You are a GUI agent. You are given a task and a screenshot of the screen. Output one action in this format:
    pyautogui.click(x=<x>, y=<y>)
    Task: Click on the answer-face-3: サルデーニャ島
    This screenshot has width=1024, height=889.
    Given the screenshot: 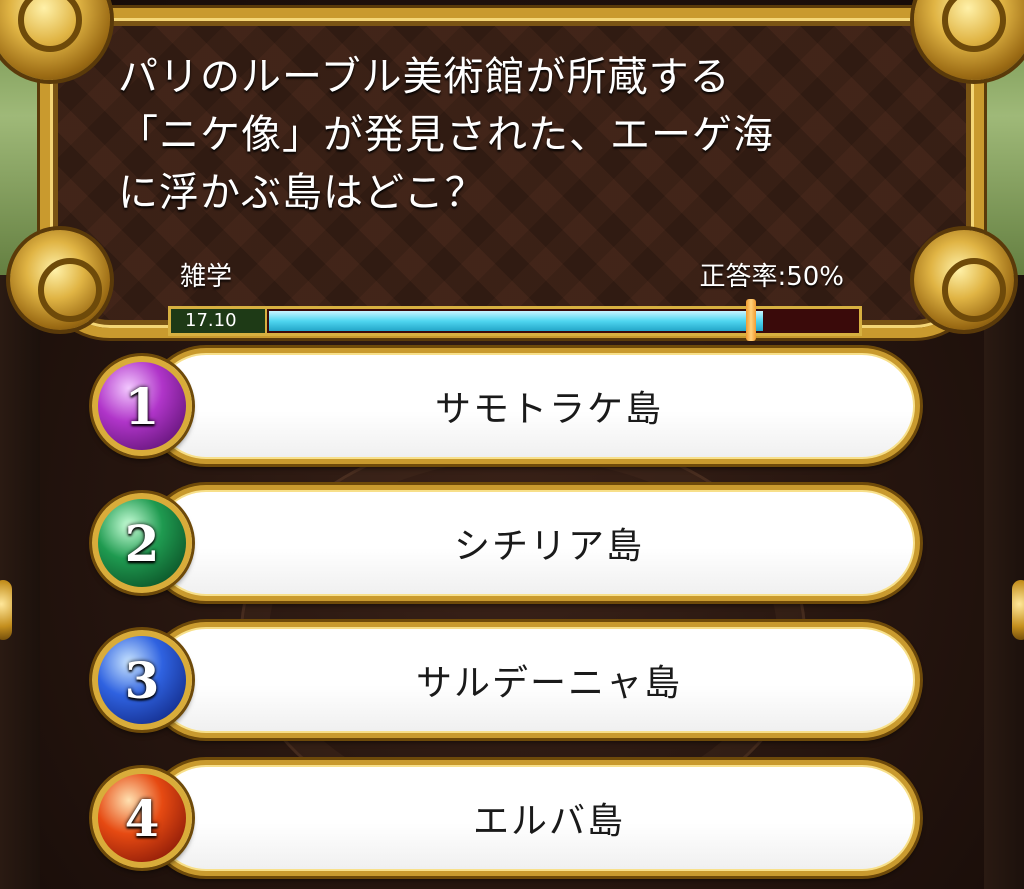 What is the action you would take?
    pyautogui.click(x=534, y=680)
    